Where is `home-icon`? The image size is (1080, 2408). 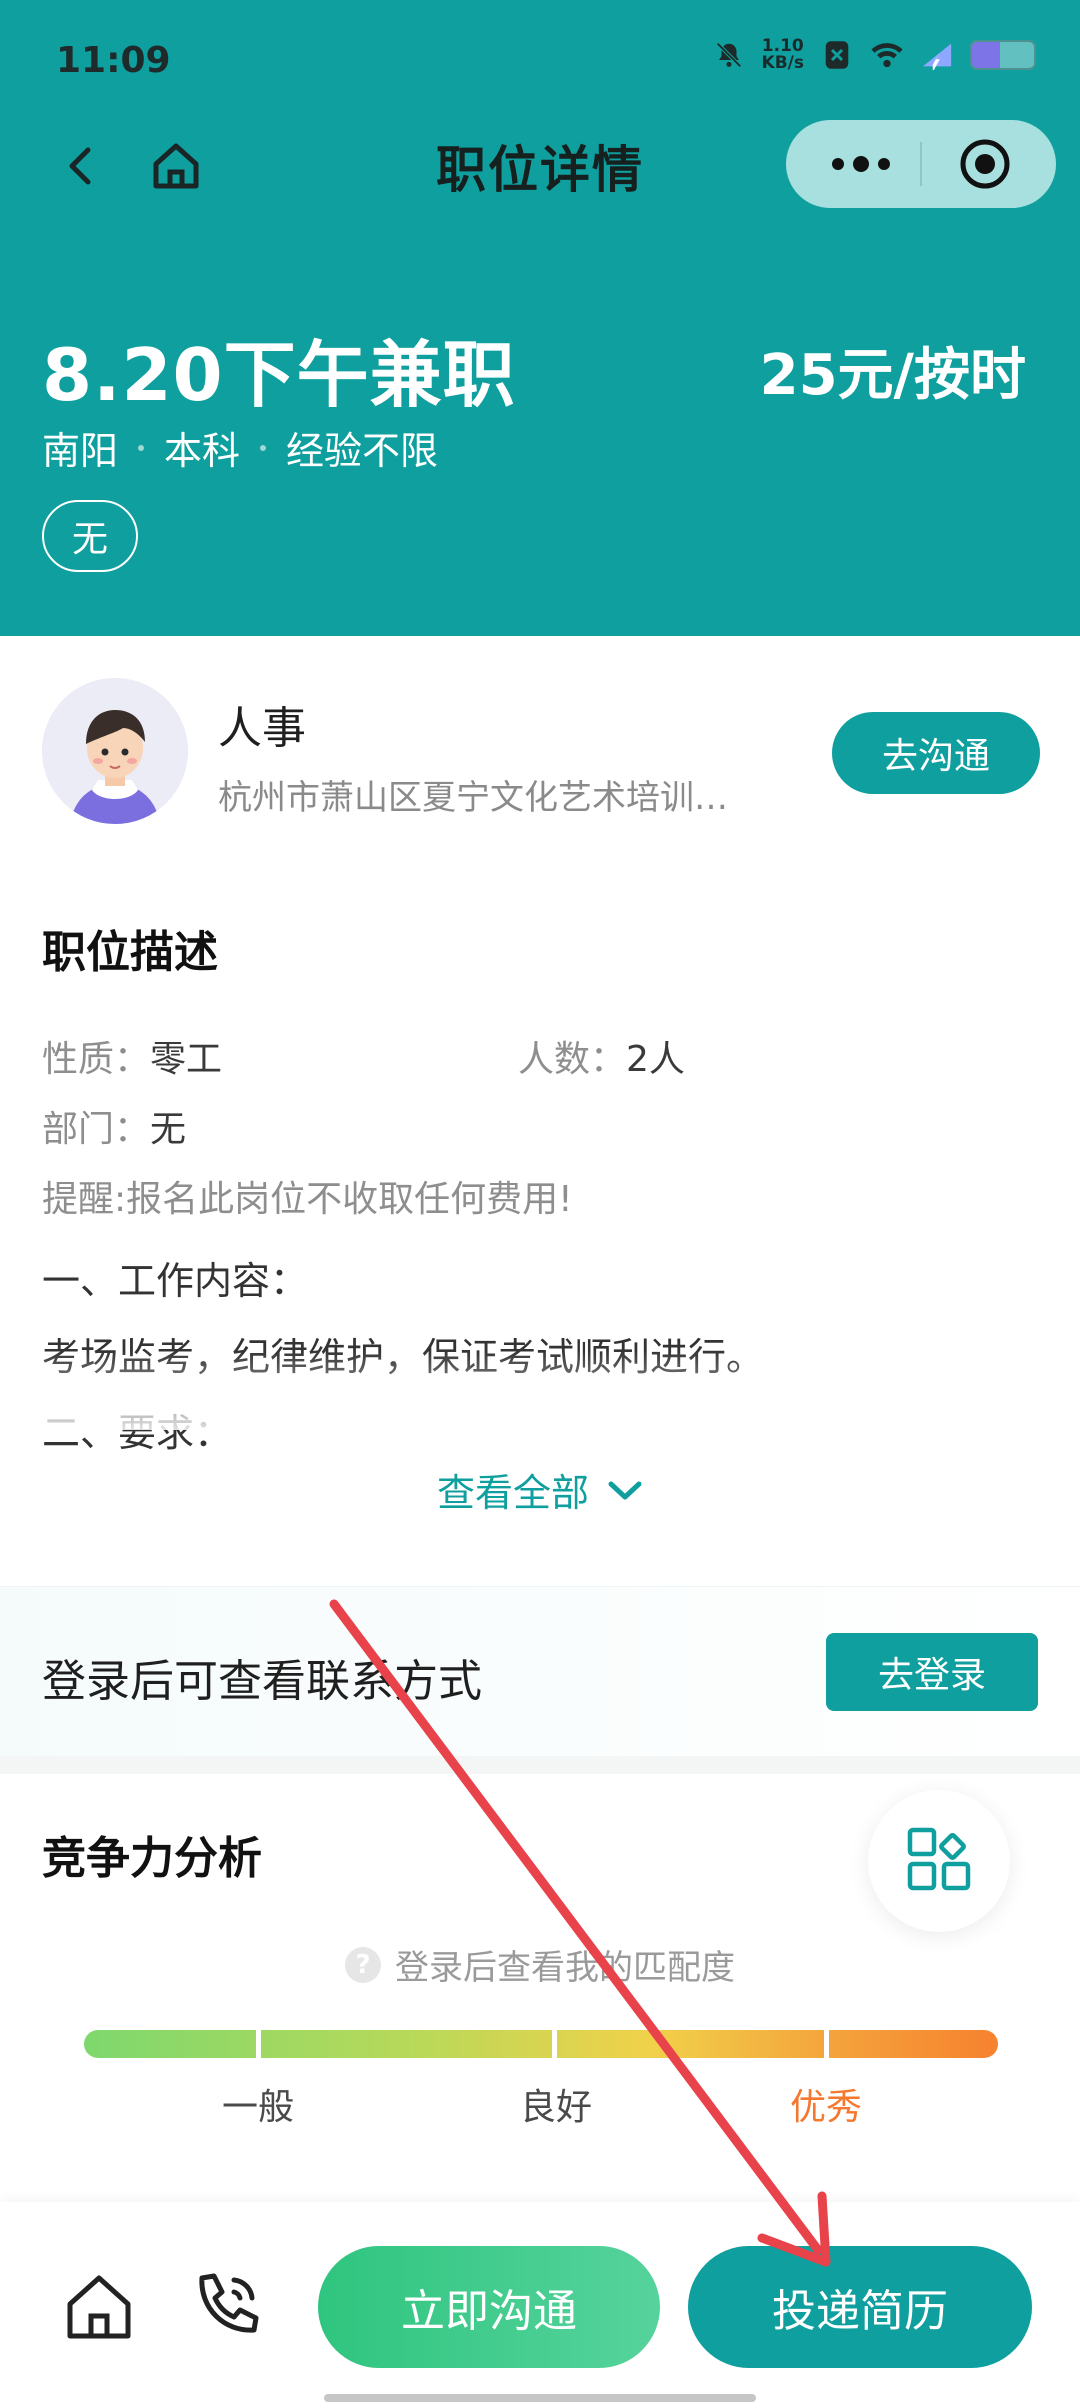 home-icon is located at coordinates (99, 2307).